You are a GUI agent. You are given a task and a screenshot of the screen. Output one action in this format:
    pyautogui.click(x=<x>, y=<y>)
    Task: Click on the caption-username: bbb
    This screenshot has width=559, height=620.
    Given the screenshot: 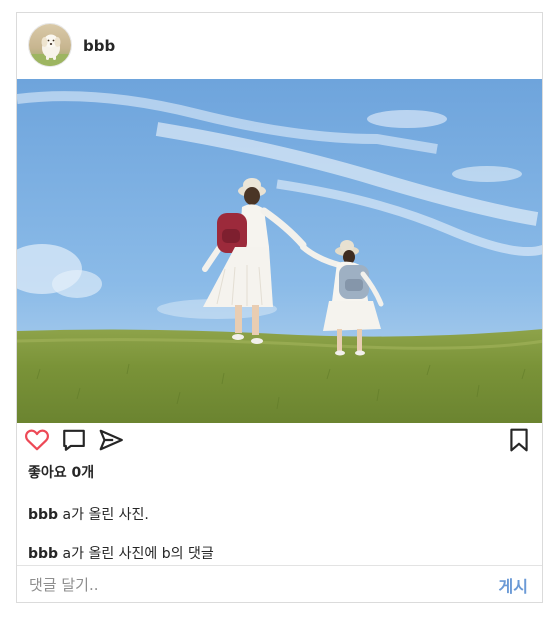 What is the action you would take?
    pyautogui.click(x=43, y=515)
    